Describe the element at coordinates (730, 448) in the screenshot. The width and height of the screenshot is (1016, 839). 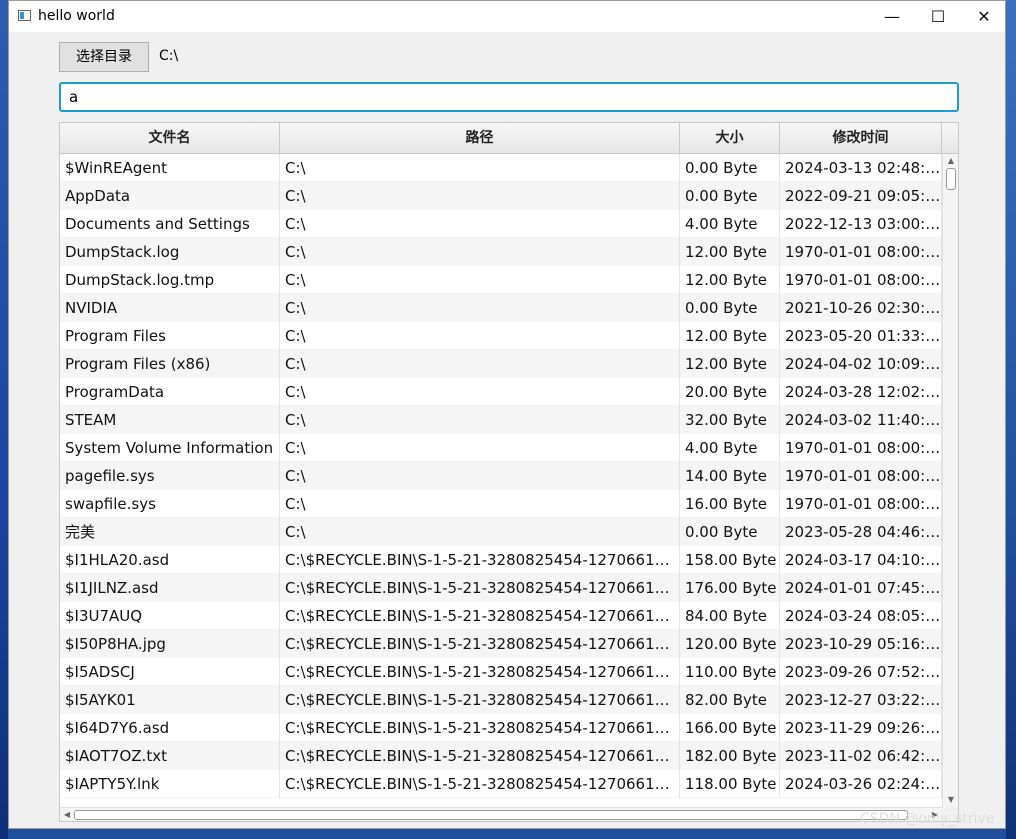
I see `cell-size: 4.00 Byte` at that location.